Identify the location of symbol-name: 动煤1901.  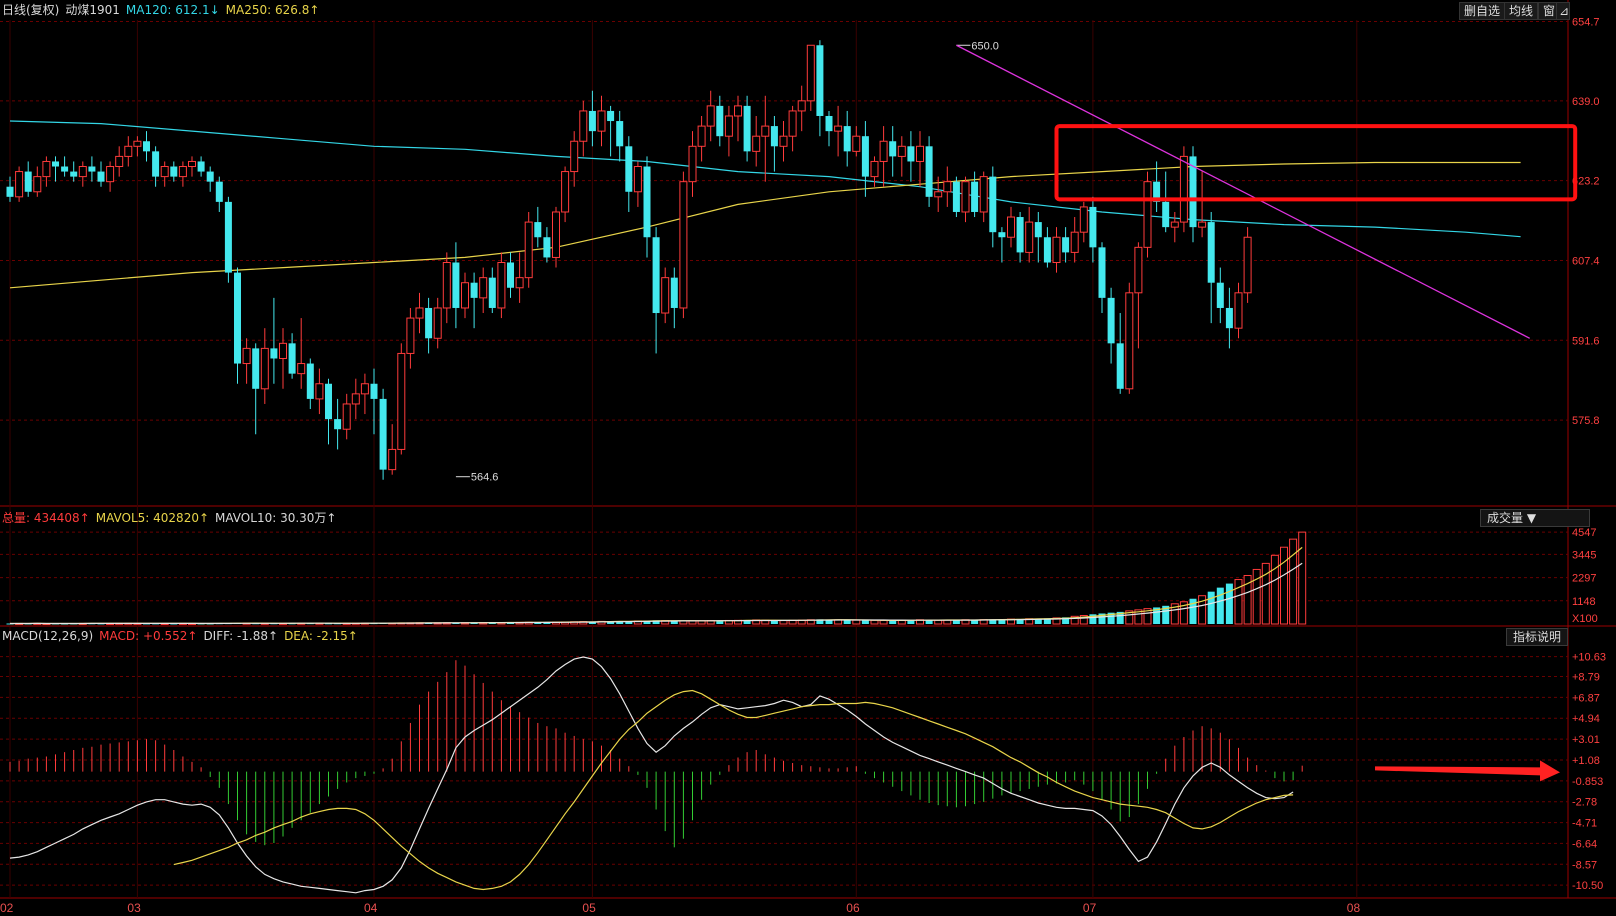
(92, 10).